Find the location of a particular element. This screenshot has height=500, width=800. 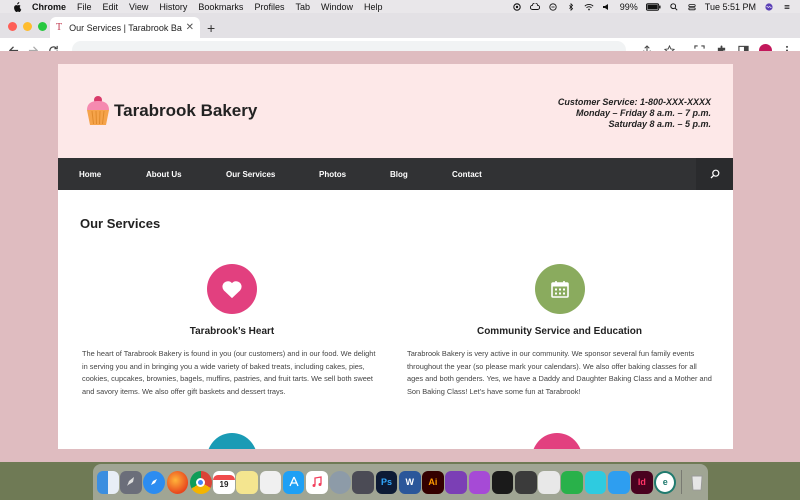

calendar-day: 19 is located at coordinates (224, 484).